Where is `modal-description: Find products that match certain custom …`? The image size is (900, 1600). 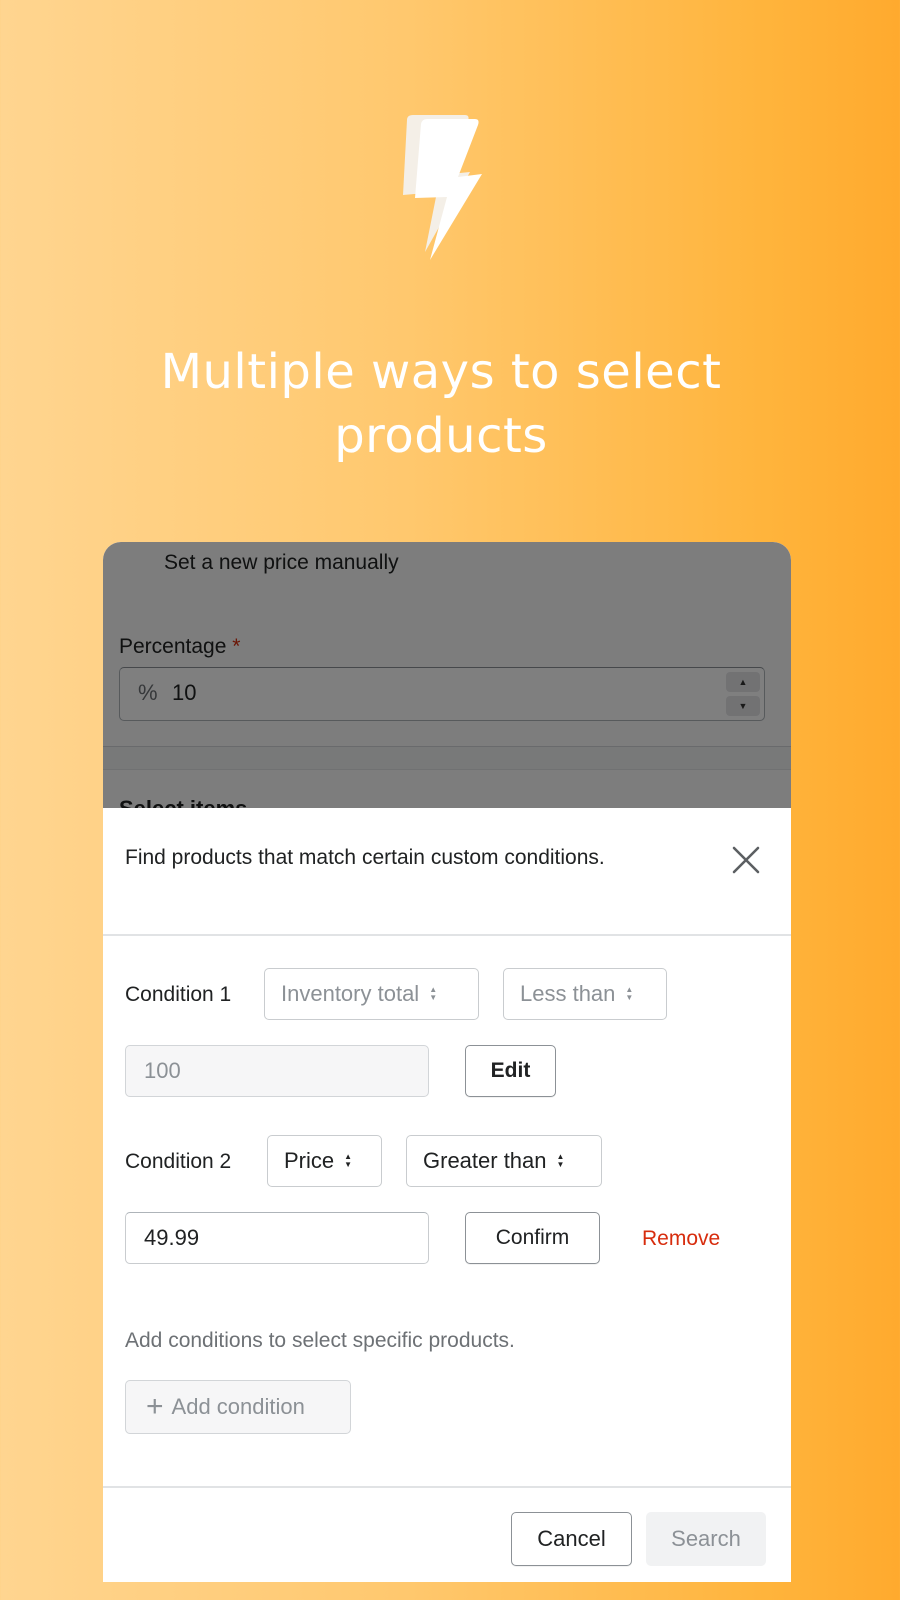
modal-description: Find products that match certain custom … is located at coordinates (365, 857).